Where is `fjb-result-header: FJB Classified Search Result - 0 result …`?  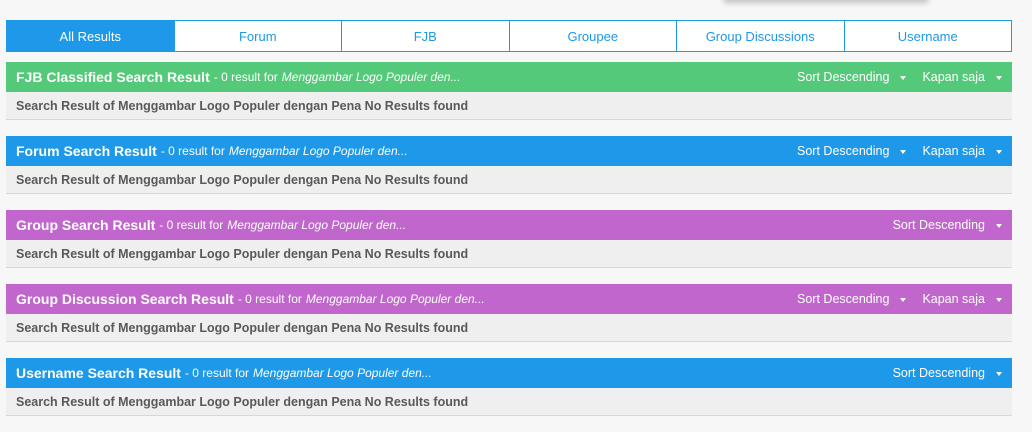
fjb-result-header: FJB Classified Search Result - 0 result … is located at coordinates (509, 77).